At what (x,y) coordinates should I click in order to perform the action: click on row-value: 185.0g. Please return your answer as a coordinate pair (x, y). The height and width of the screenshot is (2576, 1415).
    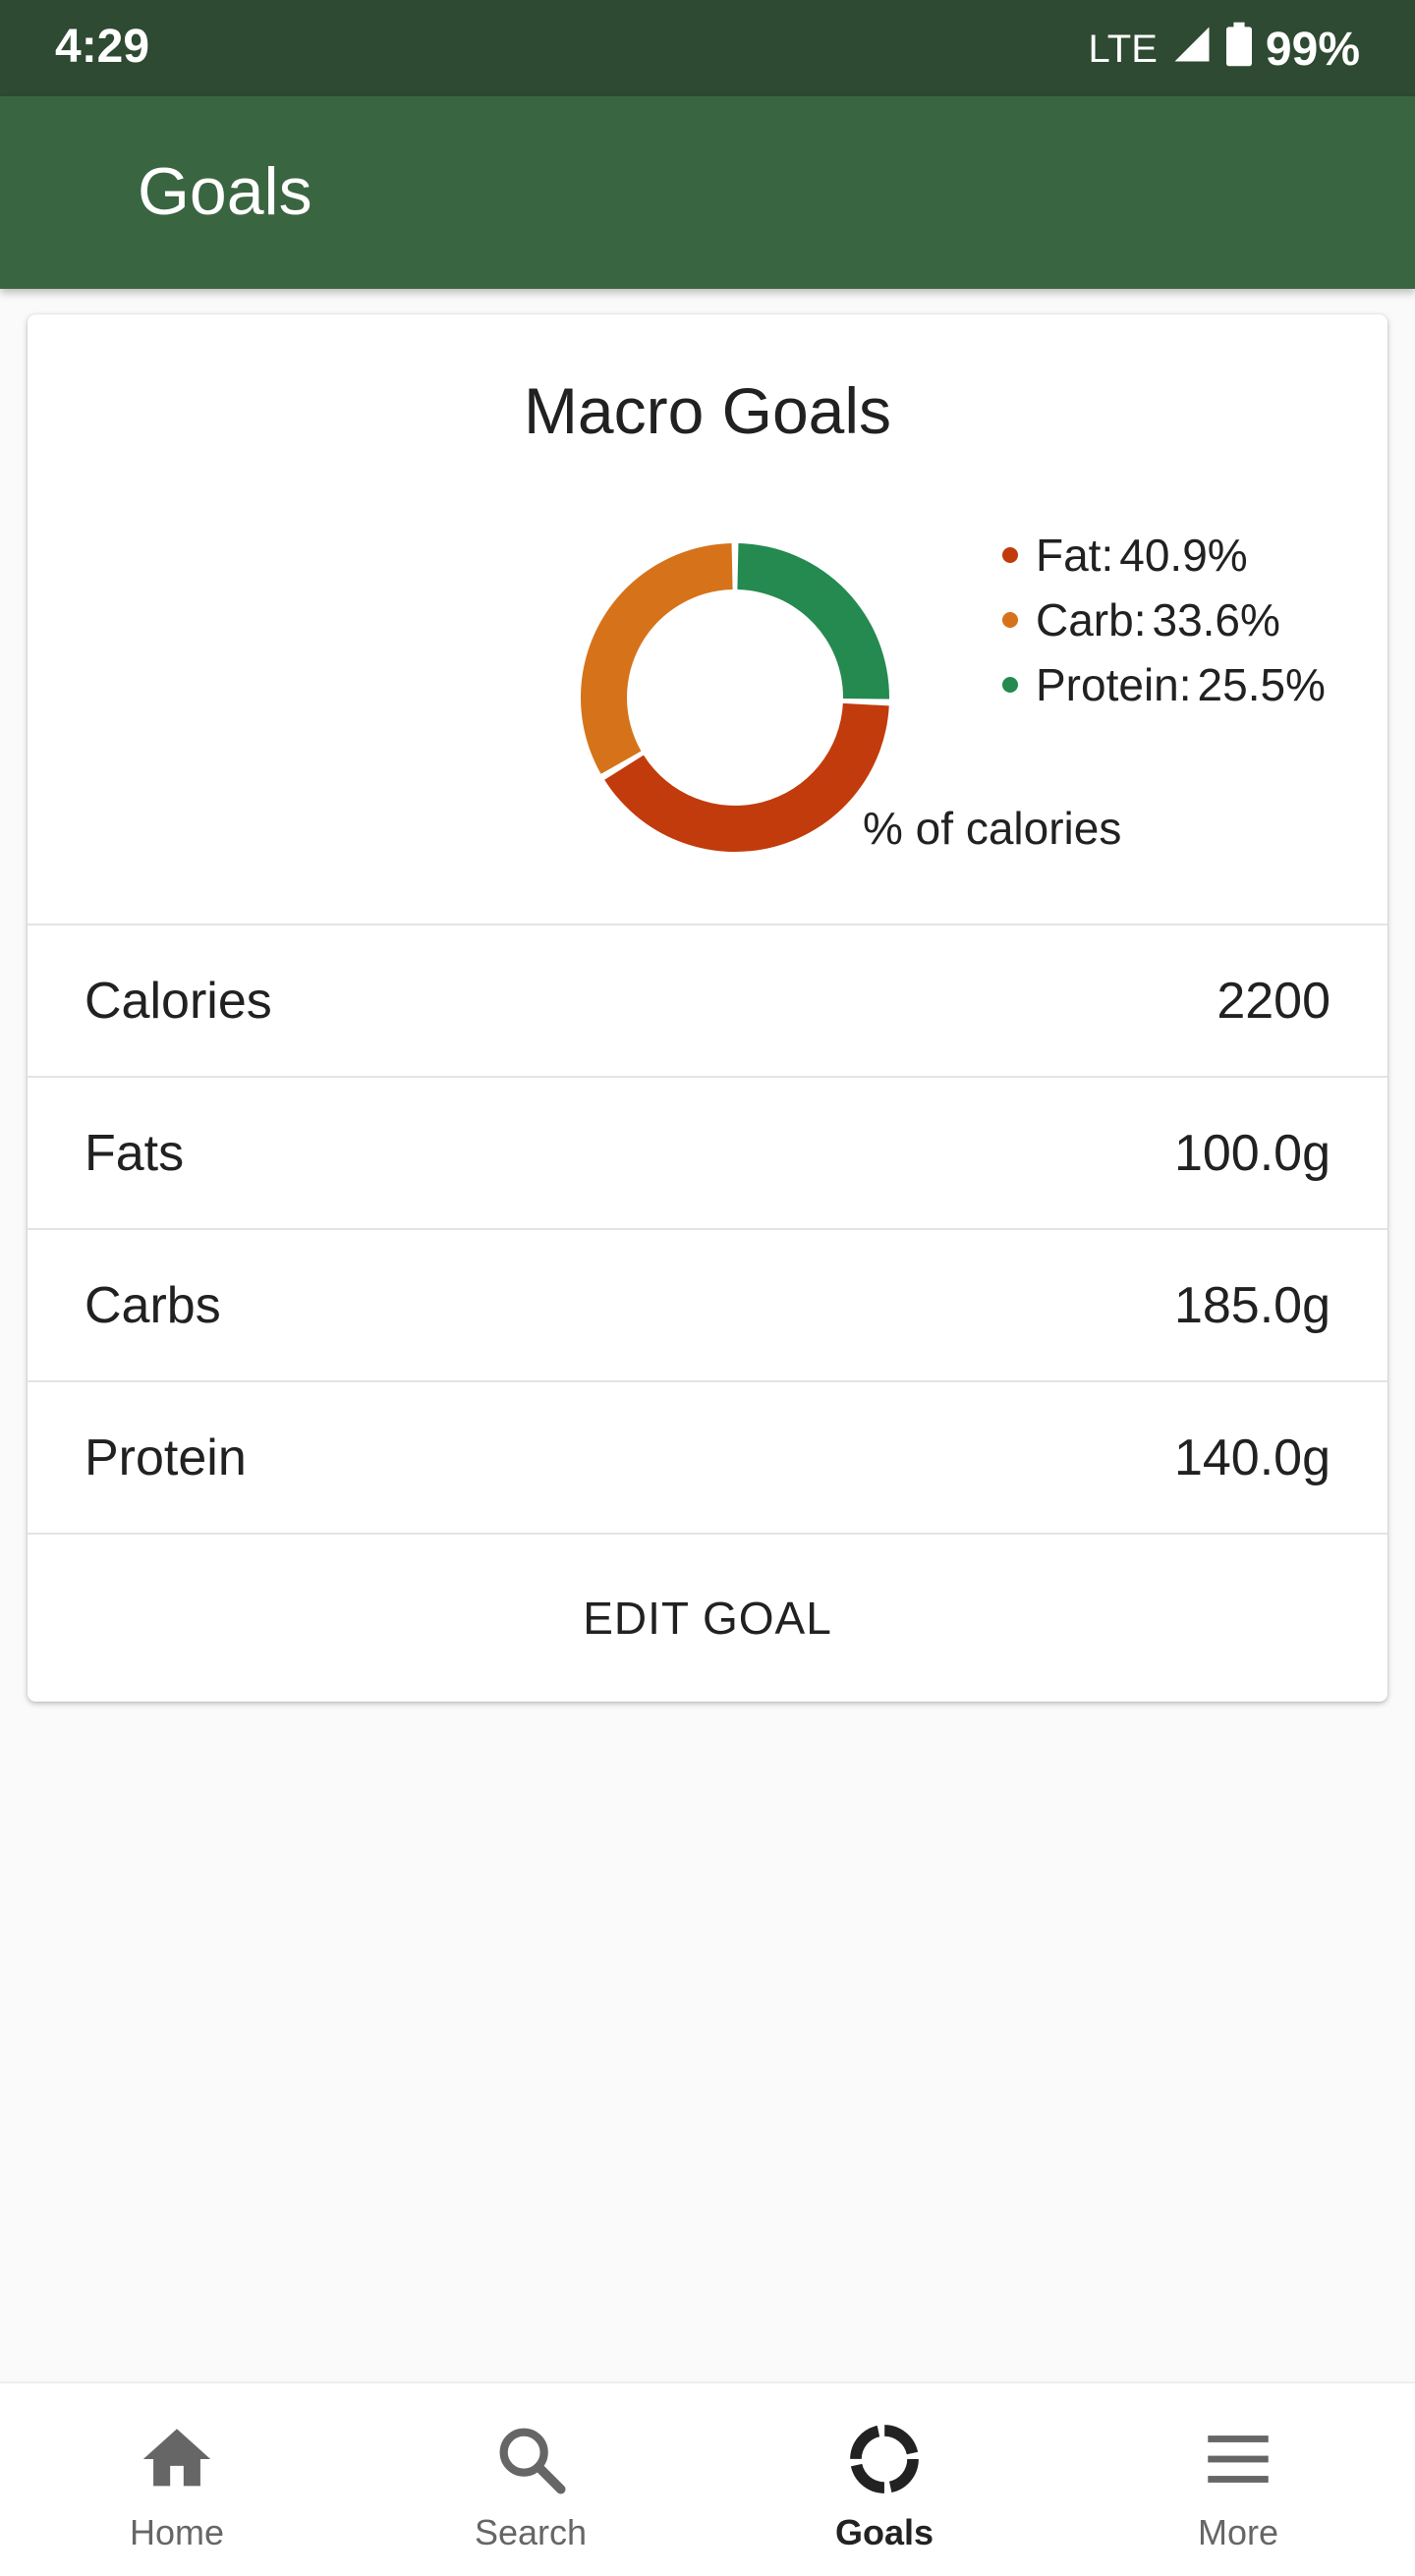
    Looking at the image, I should click on (1251, 1305).